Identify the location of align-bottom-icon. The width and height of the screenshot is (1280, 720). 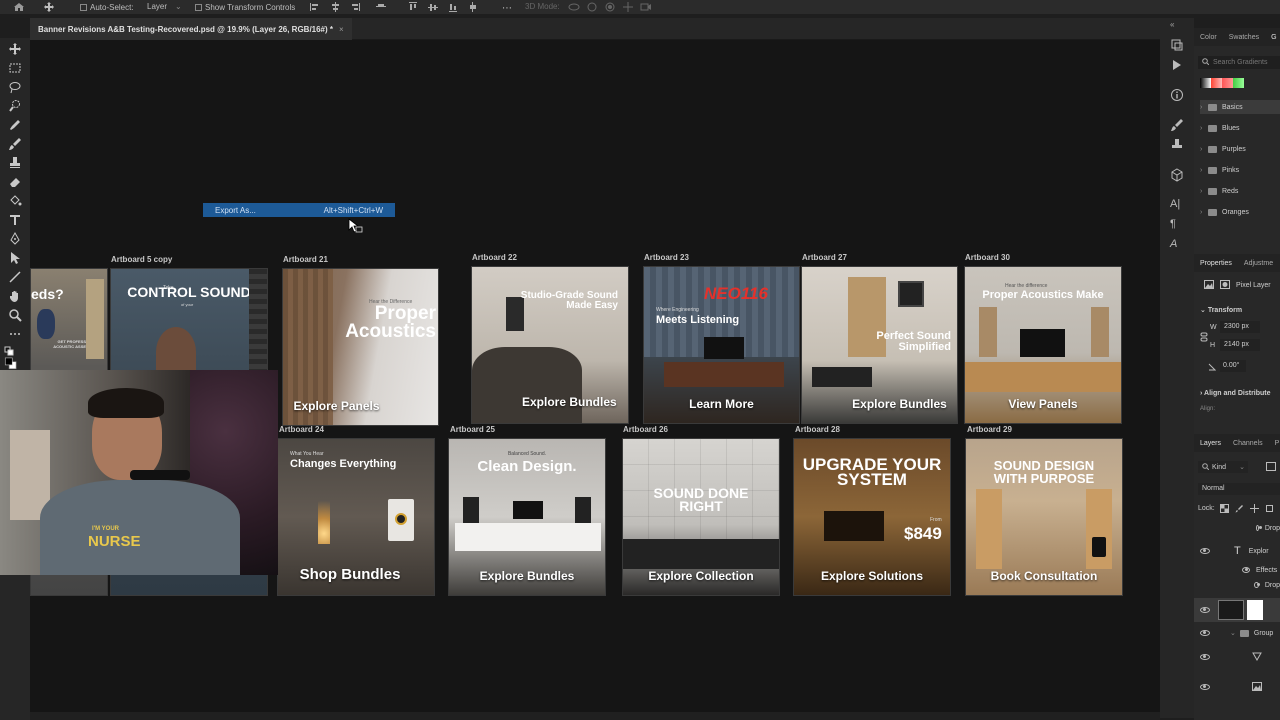
(453, 8).